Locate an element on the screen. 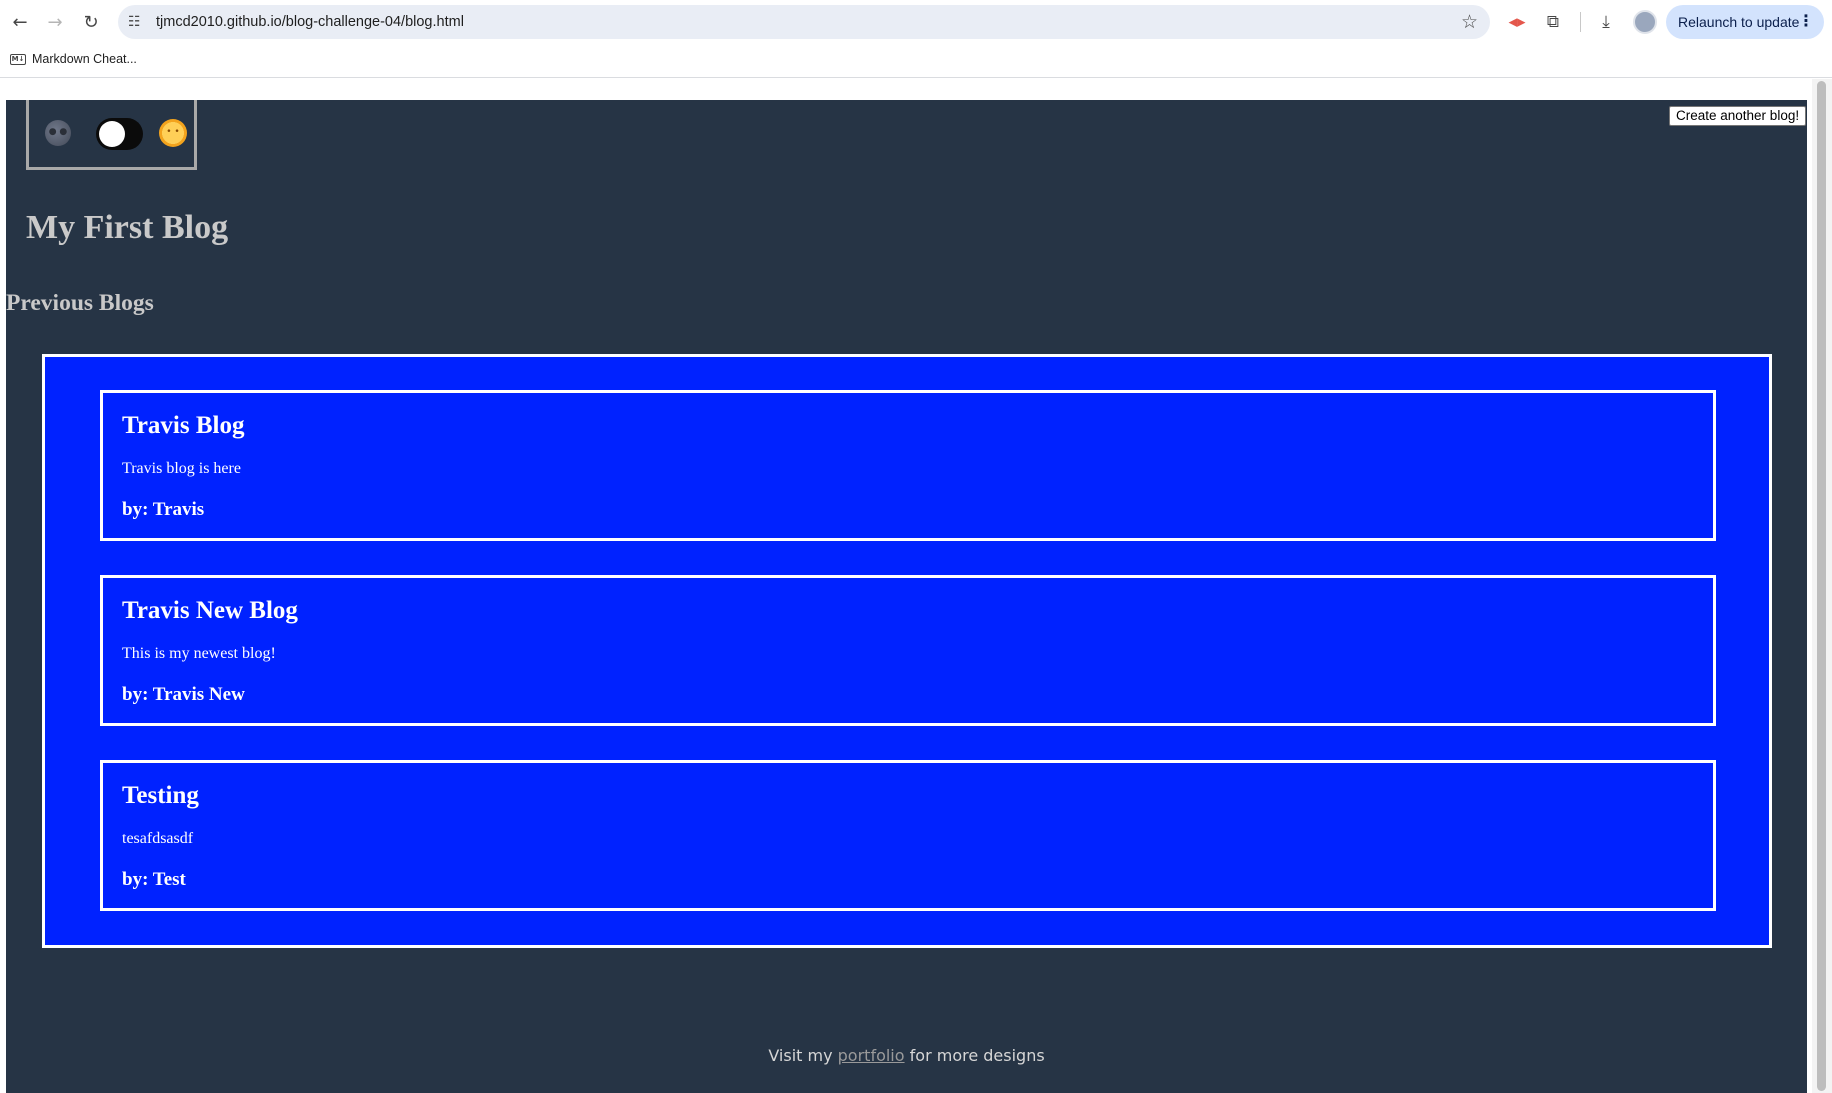 The width and height of the screenshot is (1832, 1093). download-icon: ⤓ is located at coordinates (1606, 22).